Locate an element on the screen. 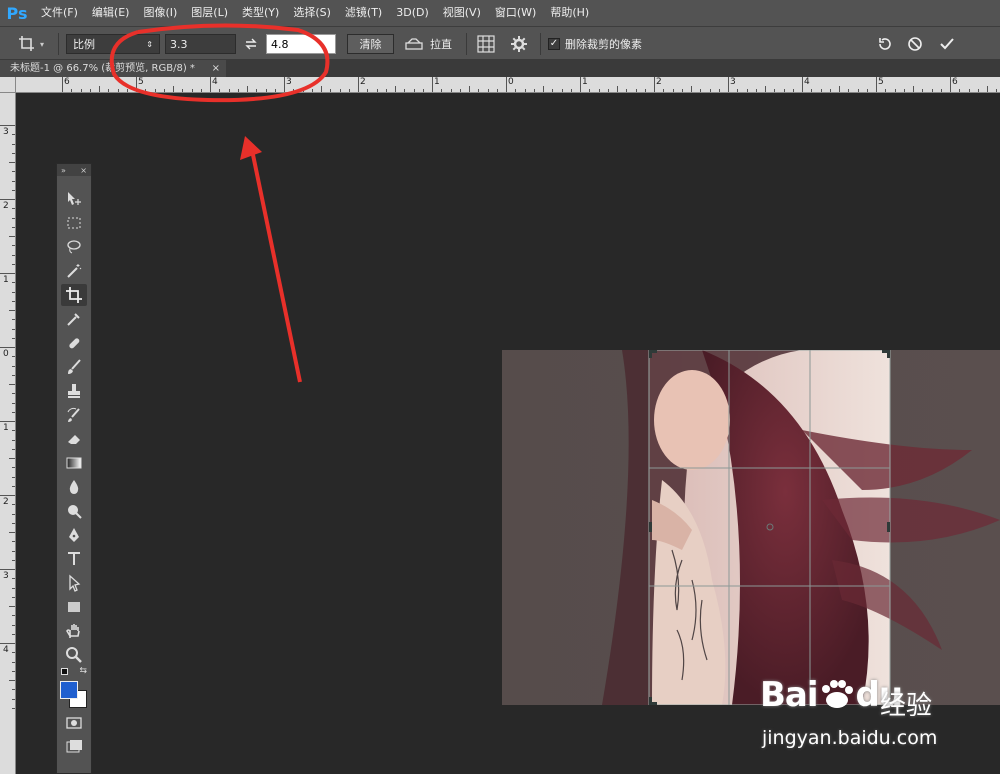 The image size is (1000, 774). zoom-tool-icon is located at coordinates (74, 655).